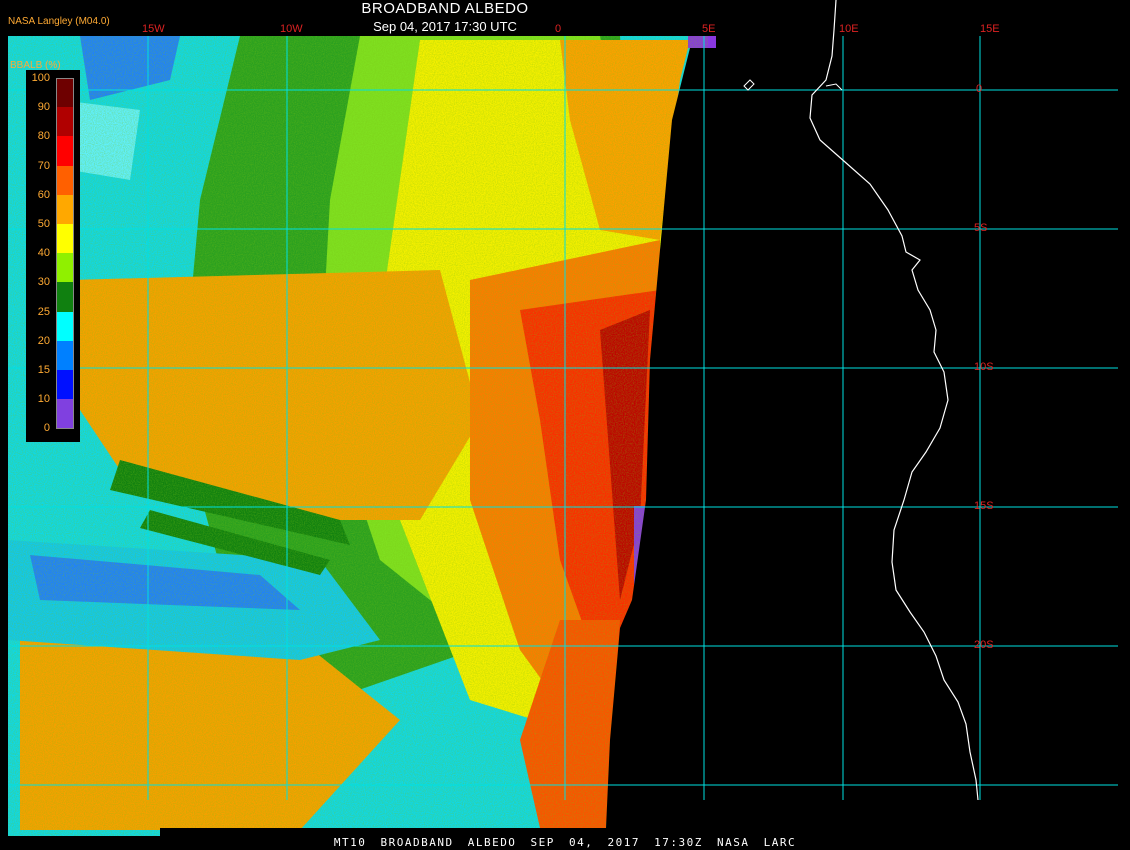 The image size is (1130, 850). Describe the element at coordinates (43, 107) in the screenshot. I see `legend-tick-label: 90` at that location.